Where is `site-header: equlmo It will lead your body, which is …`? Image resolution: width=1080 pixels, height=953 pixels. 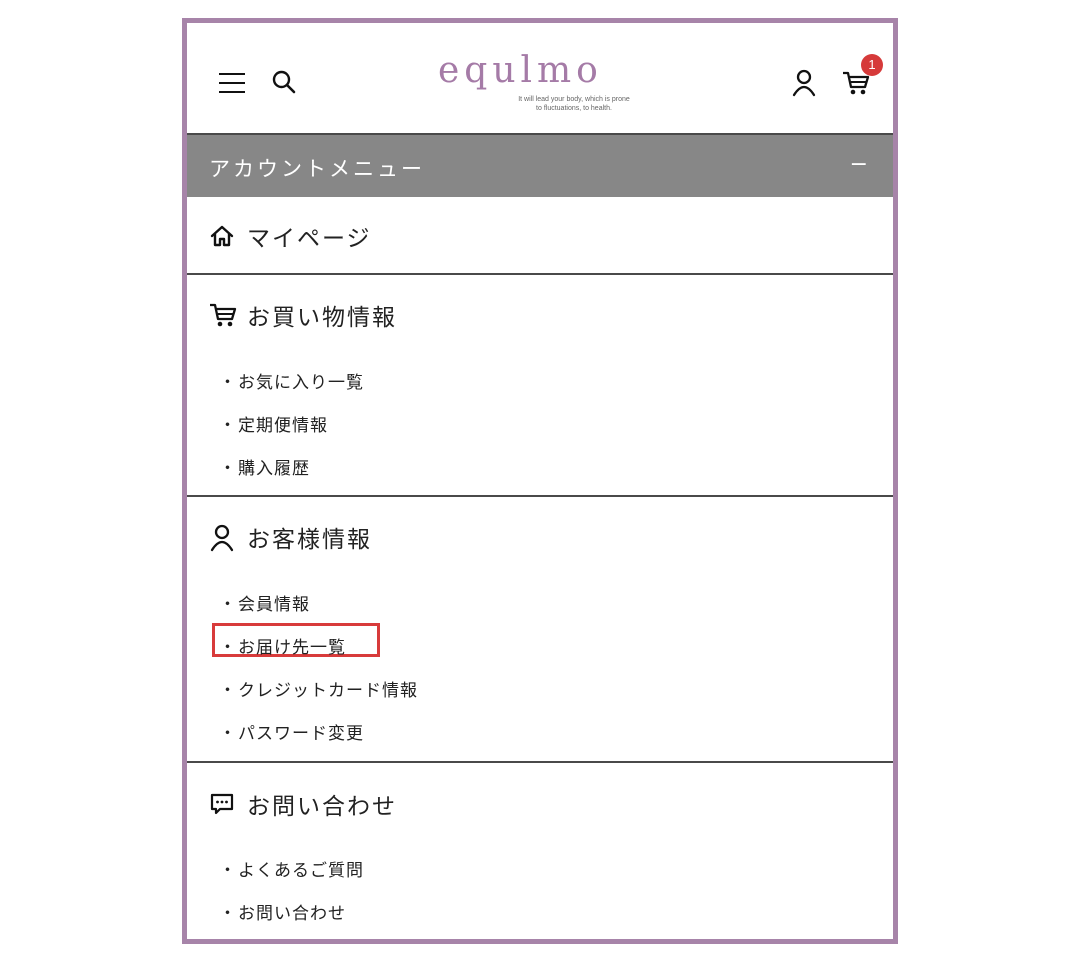
site-header: equlmo It will lead your body, which is … is located at coordinates (540, 79).